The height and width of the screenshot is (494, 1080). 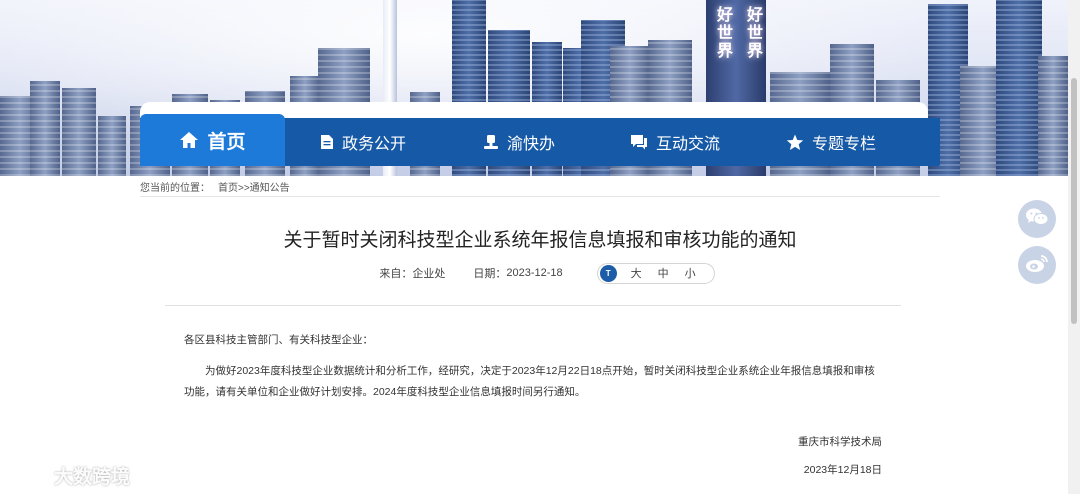 What do you see at coordinates (655, 273) in the screenshot?
I see `font-size-switcher: T 大 中 小` at bounding box center [655, 273].